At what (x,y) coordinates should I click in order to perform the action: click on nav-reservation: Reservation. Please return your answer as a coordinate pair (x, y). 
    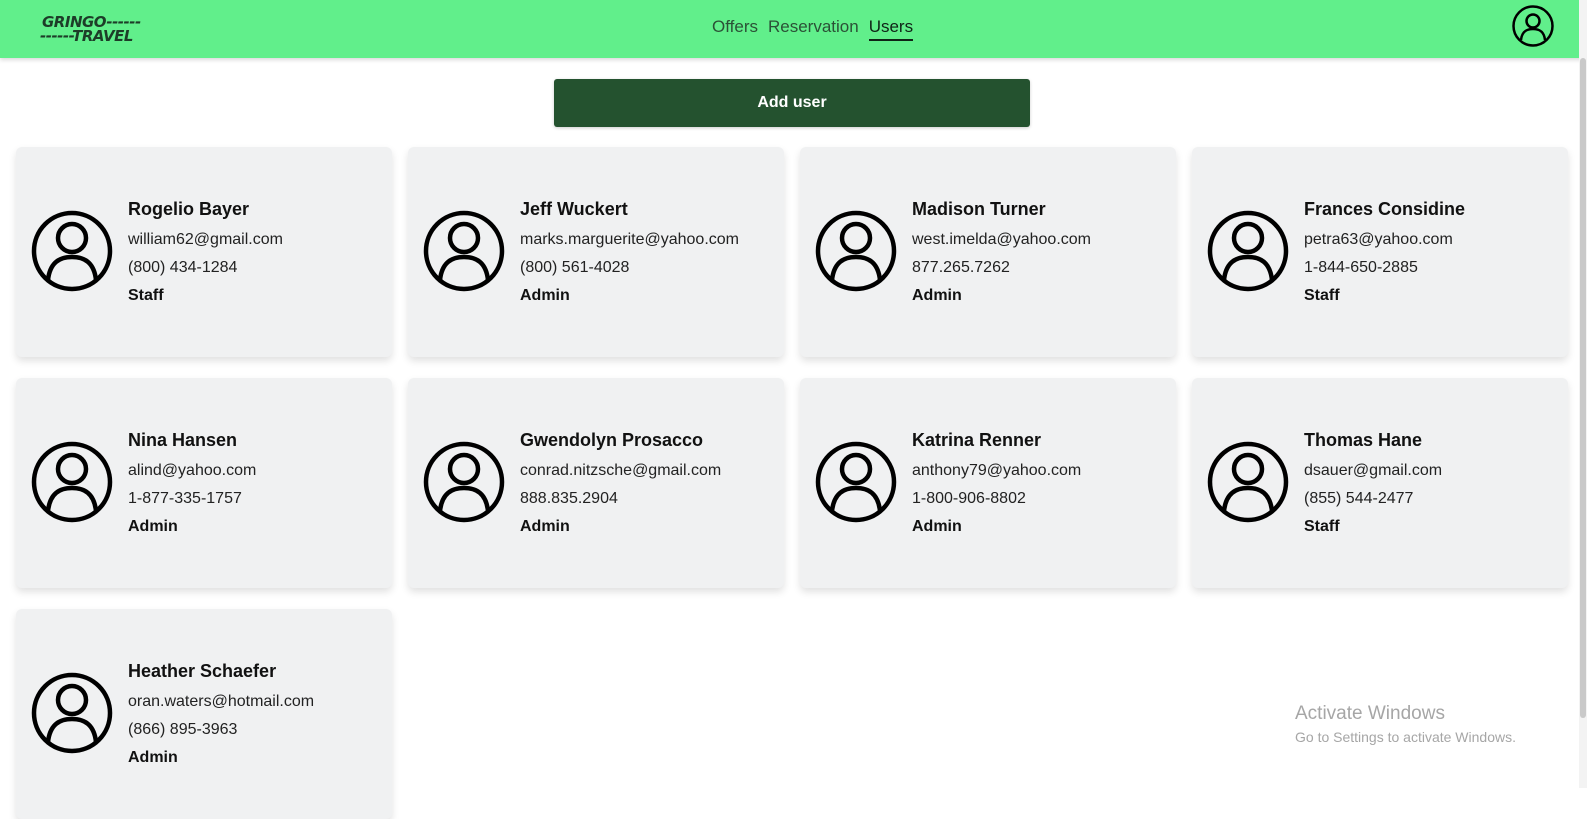
    Looking at the image, I should click on (813, 29).